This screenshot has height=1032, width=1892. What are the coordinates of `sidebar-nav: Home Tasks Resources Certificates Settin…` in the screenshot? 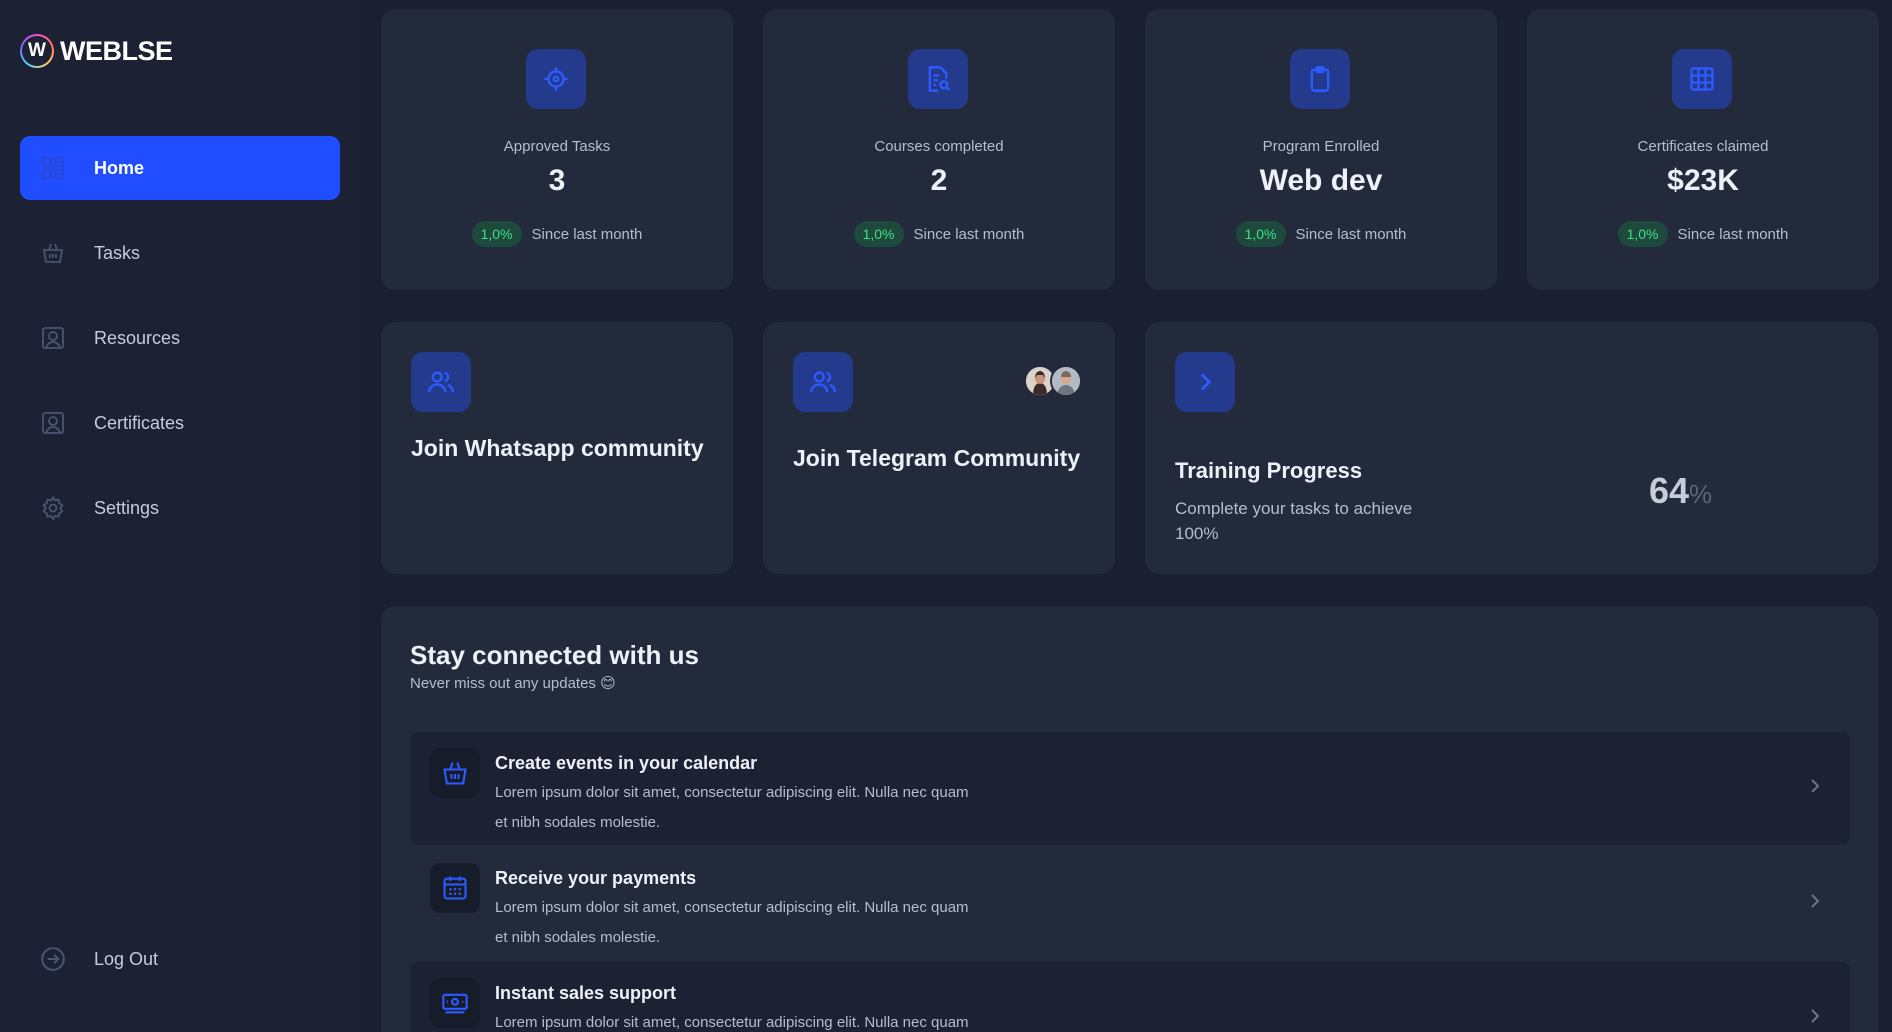 It's located at (180, 348).